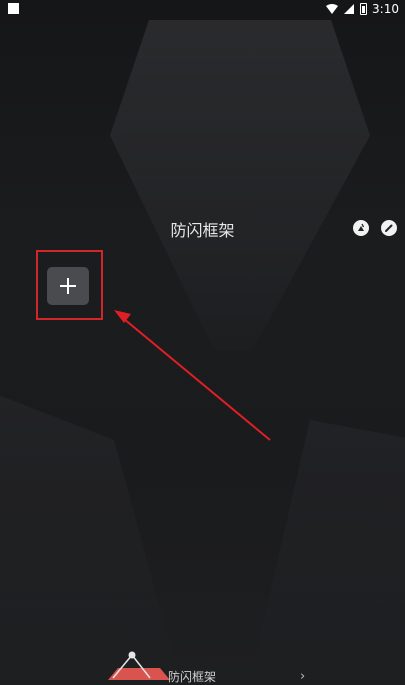 The width and height of the screenshot is (405, 685). I want to click on pointer-arrow, so click(192, 375).